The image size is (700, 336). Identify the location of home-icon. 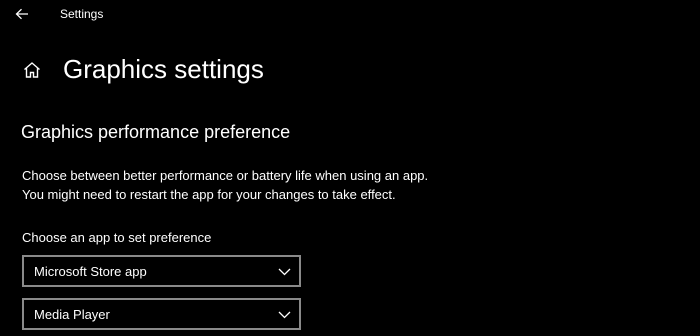
(32, 70).